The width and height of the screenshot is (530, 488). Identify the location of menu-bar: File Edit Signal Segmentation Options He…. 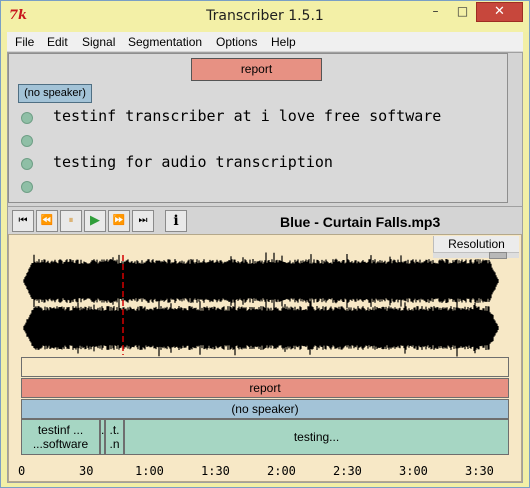
(265, 42).